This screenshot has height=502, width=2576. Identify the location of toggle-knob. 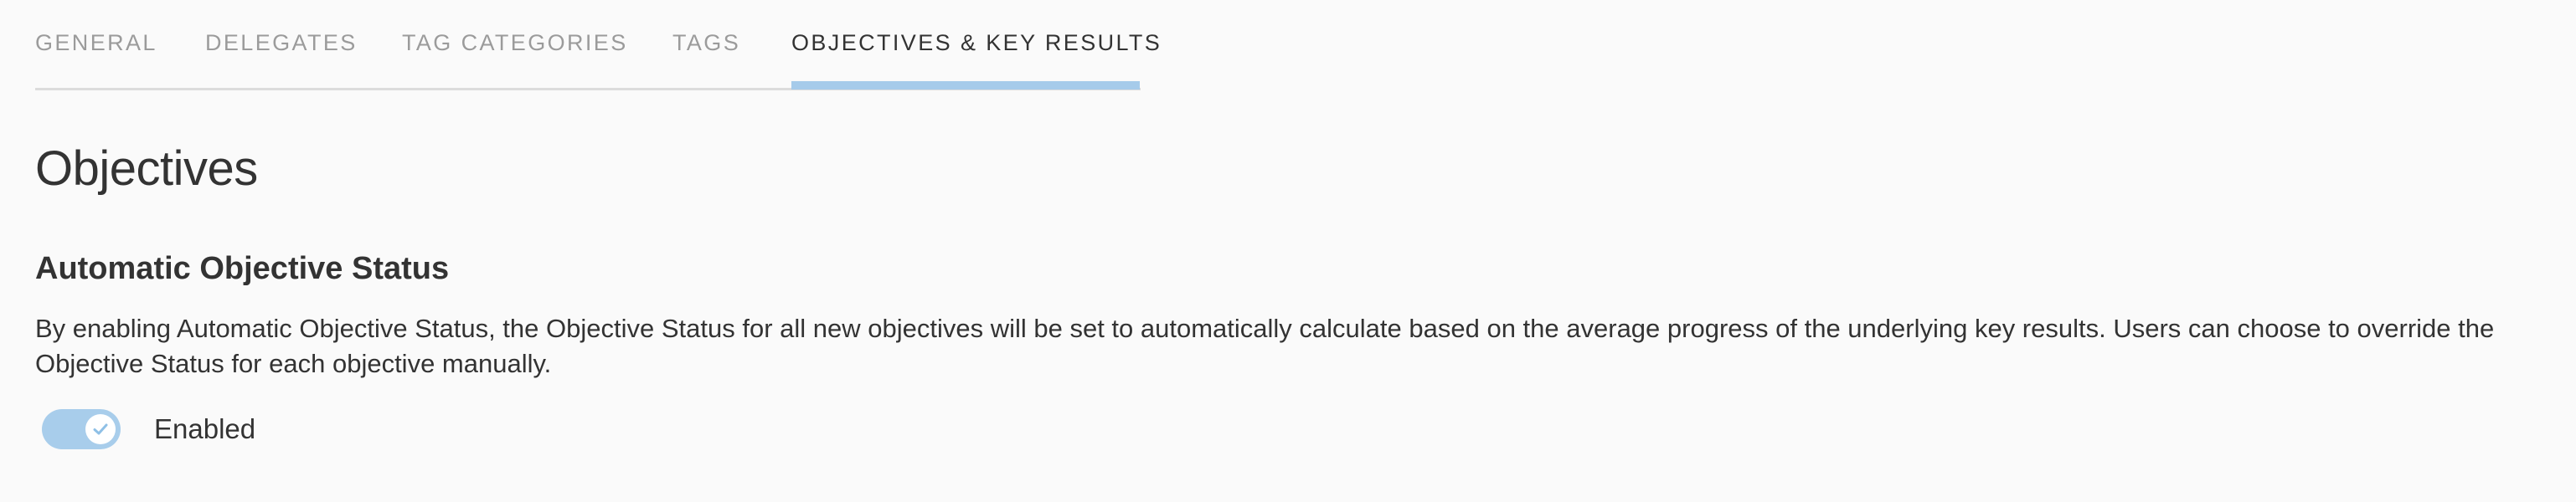
(100, 429).